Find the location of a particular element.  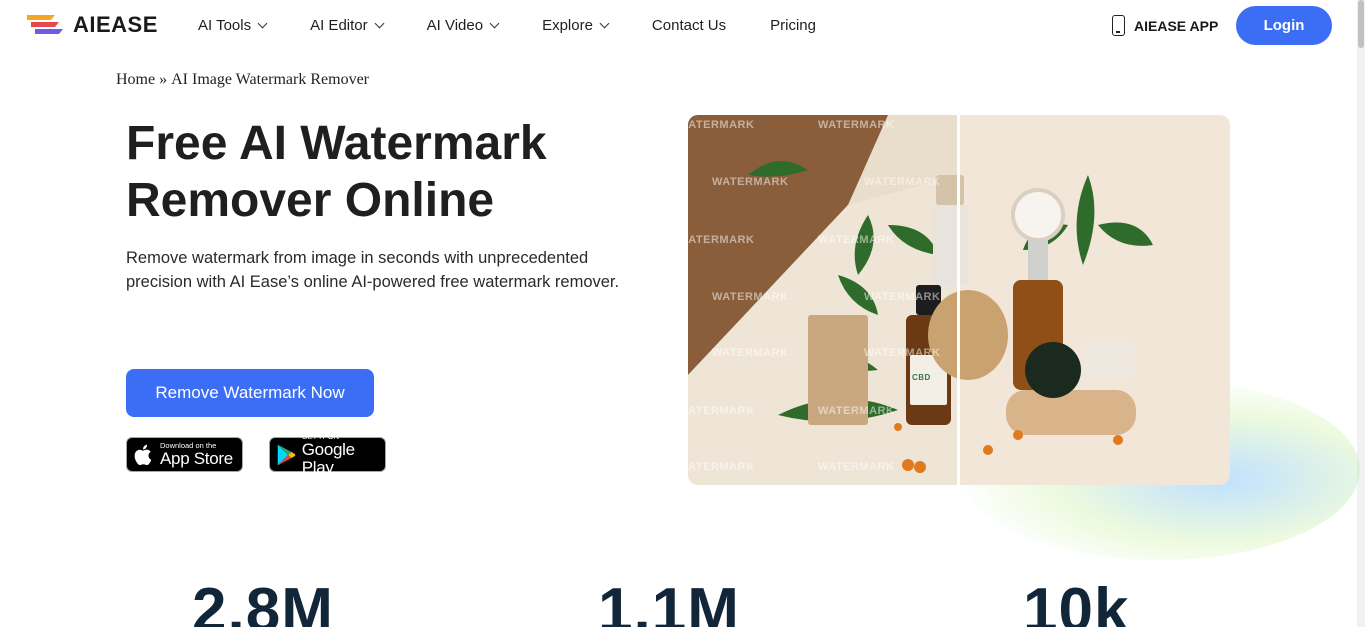

google-play-badge: GET IT ON Google Play is located at coordinates (327, 454).